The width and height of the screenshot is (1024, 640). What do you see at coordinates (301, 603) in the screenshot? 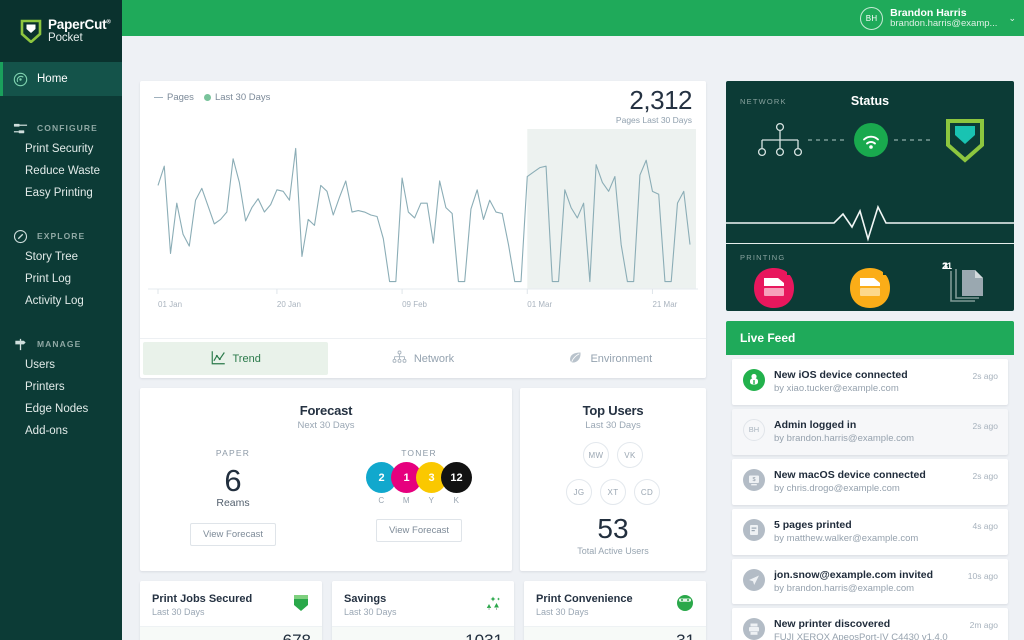
I see `shield-filled-icon` at bounding box center [301, 603].